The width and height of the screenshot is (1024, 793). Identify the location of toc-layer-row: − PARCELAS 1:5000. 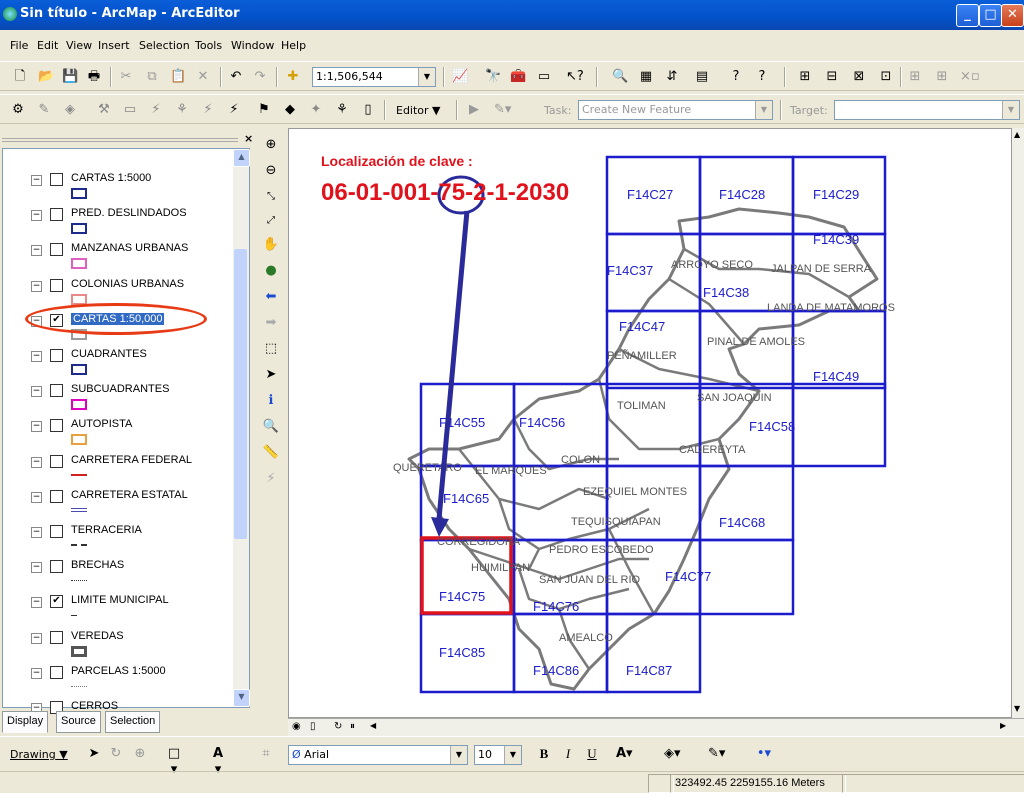
(117, 673).